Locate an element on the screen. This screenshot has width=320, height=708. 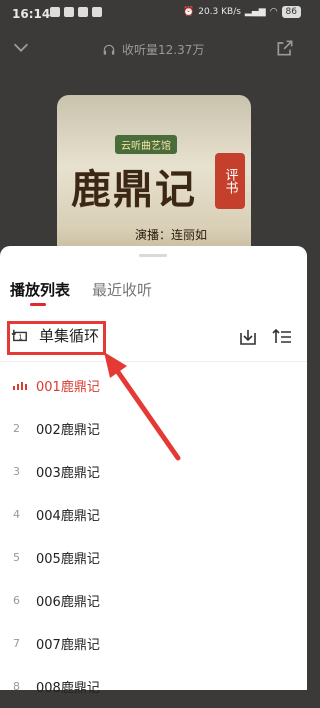
episode-number: 6 is located at coordinates (16, 600).